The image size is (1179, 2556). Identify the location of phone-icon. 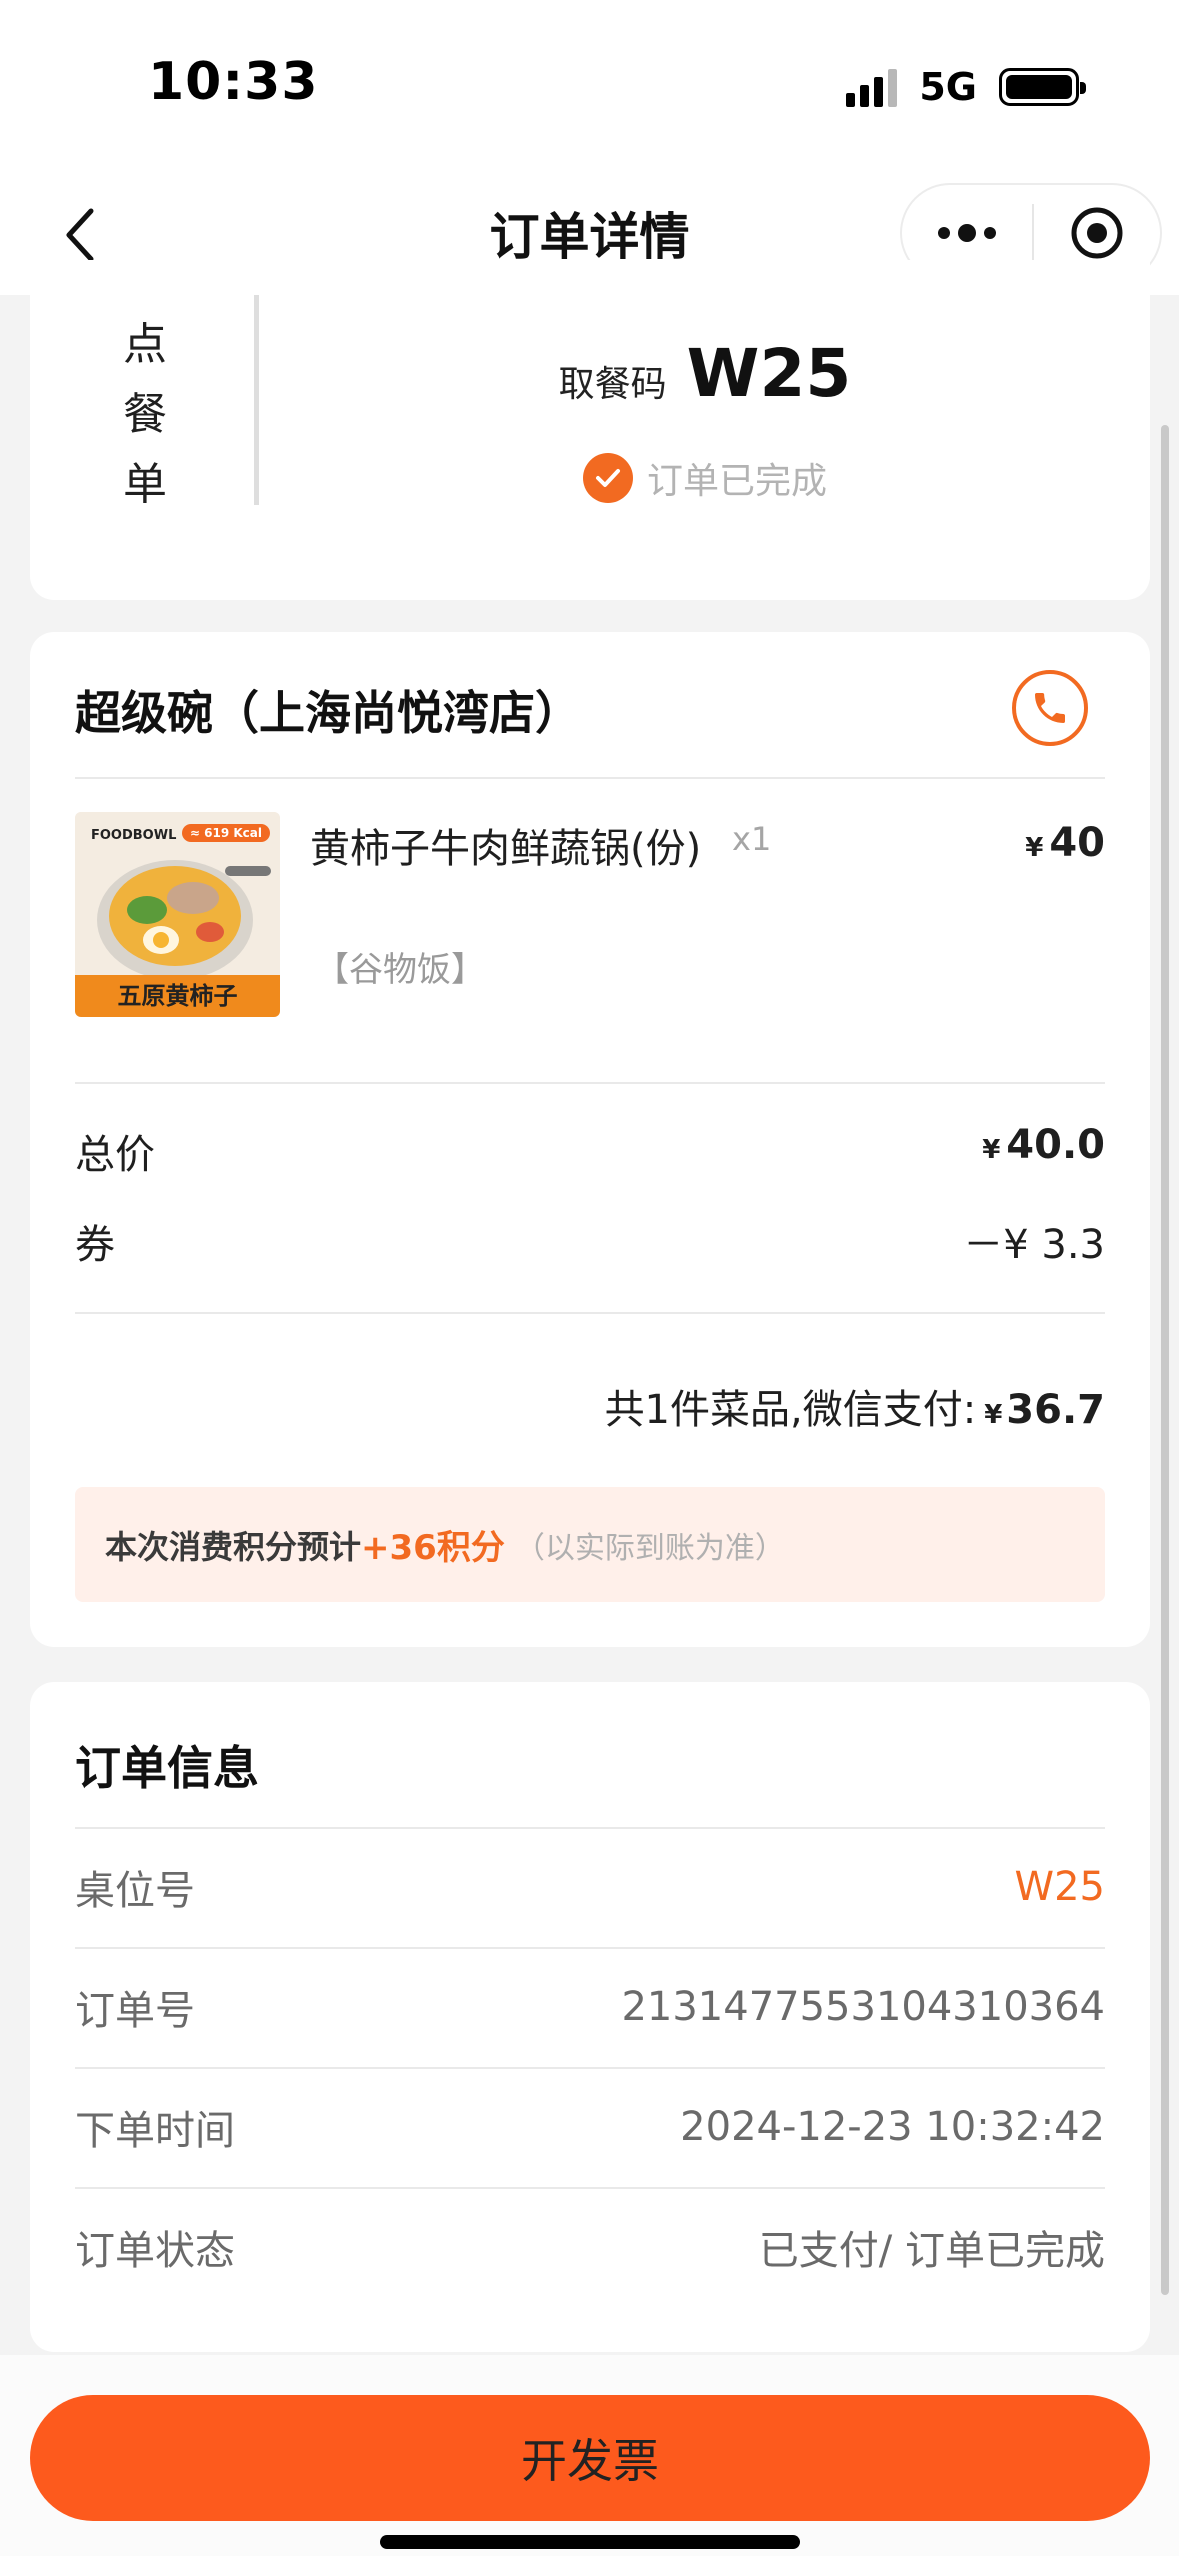
(1050, 708).